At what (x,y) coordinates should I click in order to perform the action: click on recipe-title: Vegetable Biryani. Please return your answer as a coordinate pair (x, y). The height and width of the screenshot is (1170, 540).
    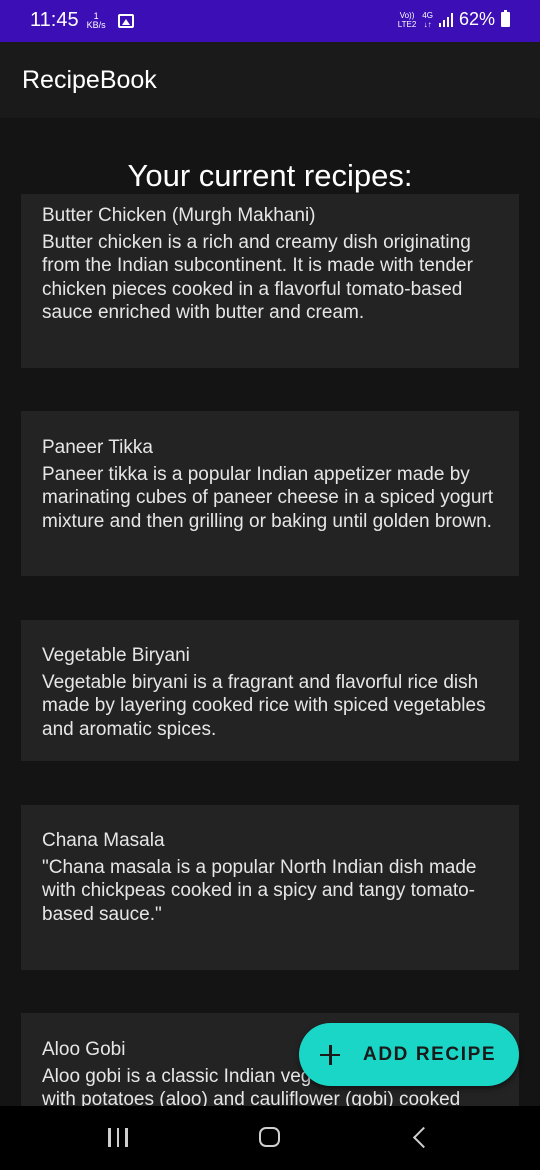
    Looking at the image, I should click on (116, 655).